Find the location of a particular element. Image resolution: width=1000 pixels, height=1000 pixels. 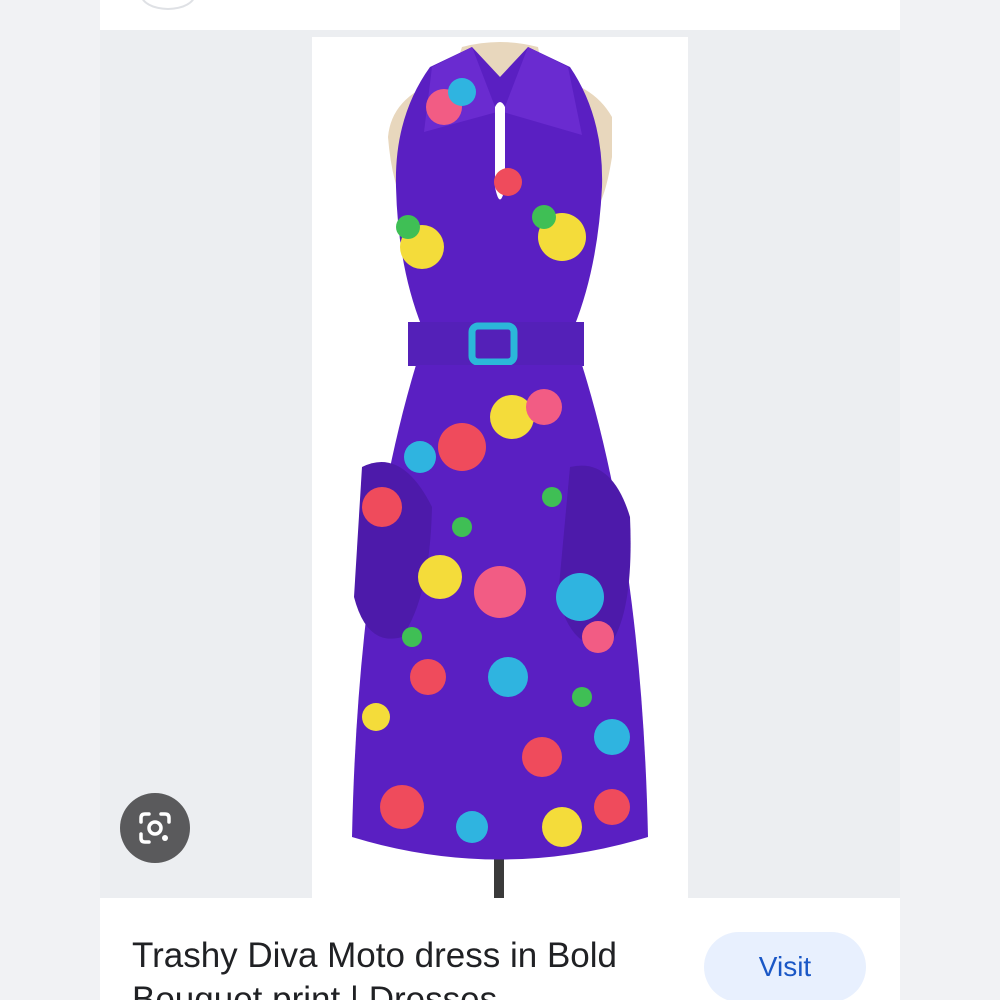

google-lens-icon is located at coordinates (155, 828).